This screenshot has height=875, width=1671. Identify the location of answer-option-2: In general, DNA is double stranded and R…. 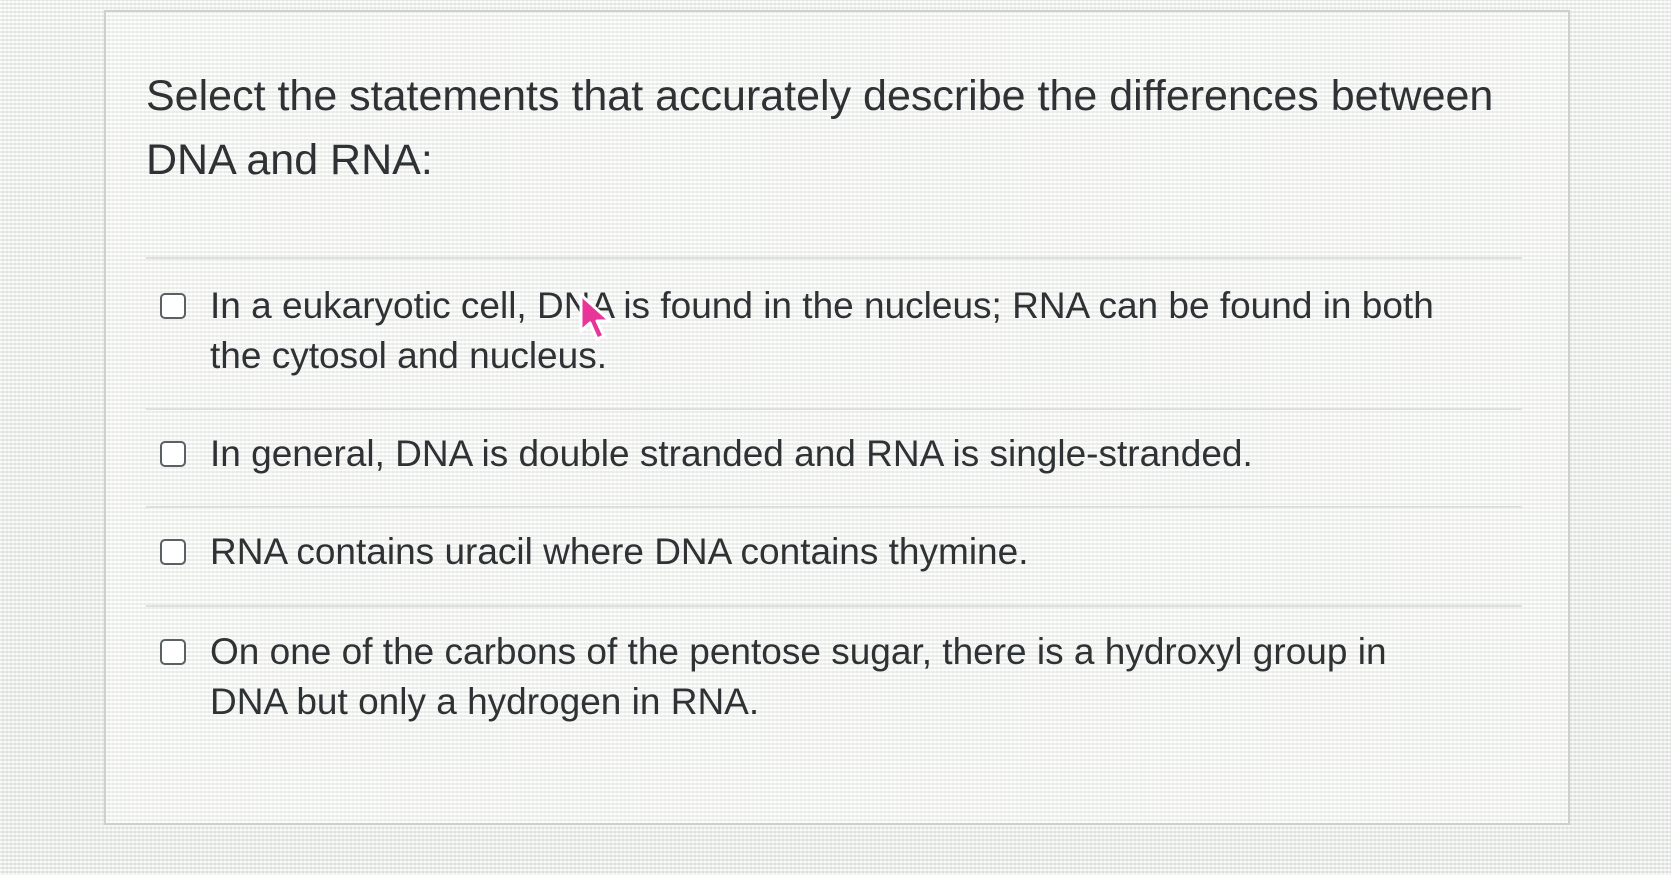
(834, 457).